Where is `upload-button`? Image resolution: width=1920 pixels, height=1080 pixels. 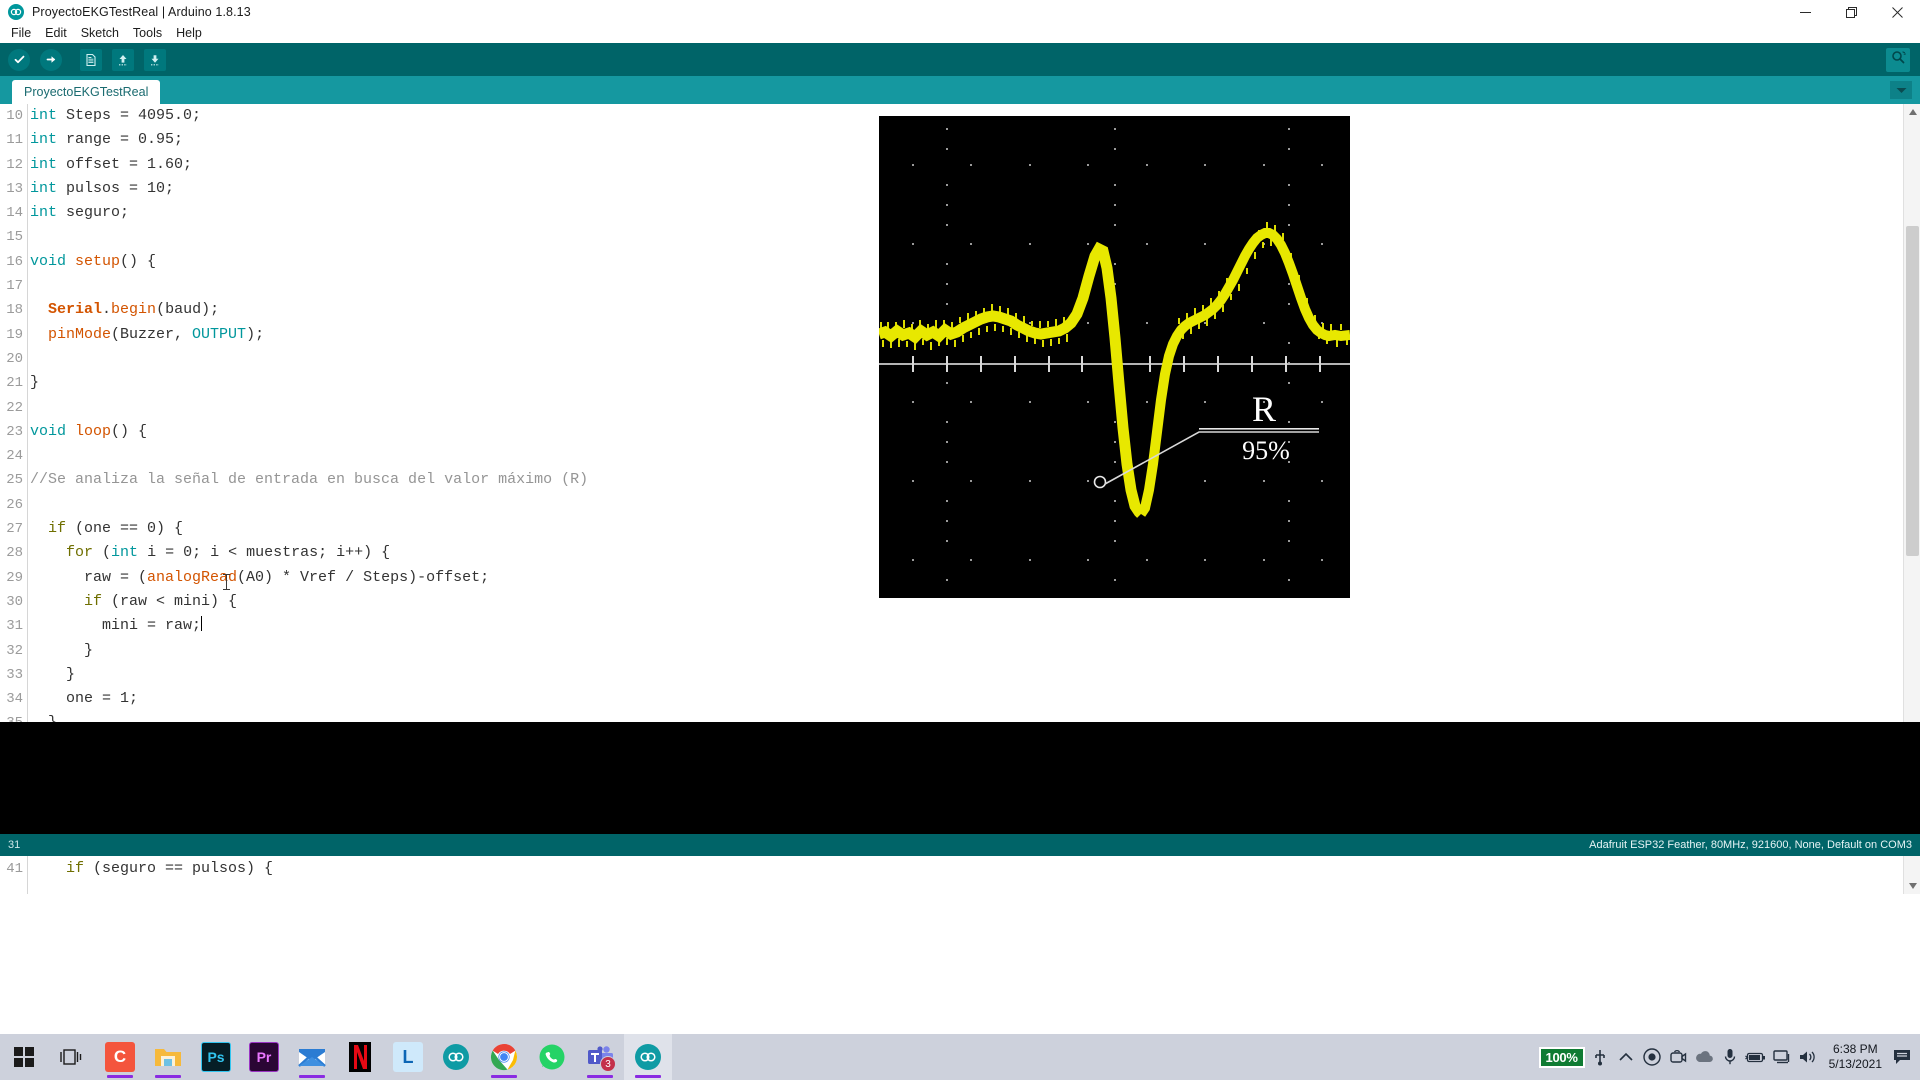 upload-button is located at coordinates (51, 60).